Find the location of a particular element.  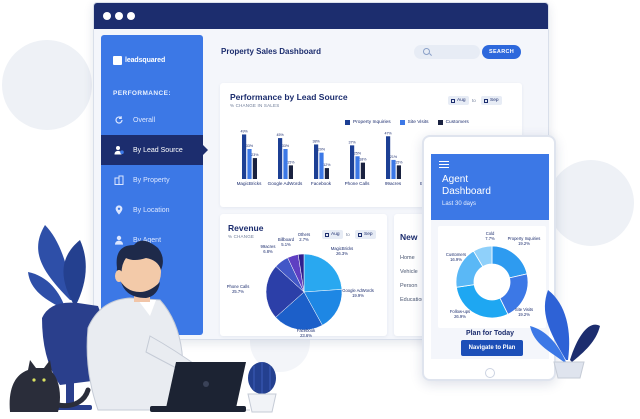

bar-data-label: 23% is located at coordinates (255, 155).